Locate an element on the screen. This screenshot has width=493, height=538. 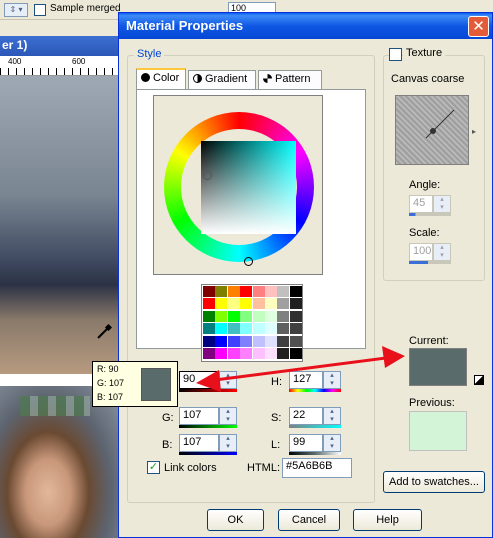
link-colors-checkbox: ✓ is located at coordinates (153, 467).